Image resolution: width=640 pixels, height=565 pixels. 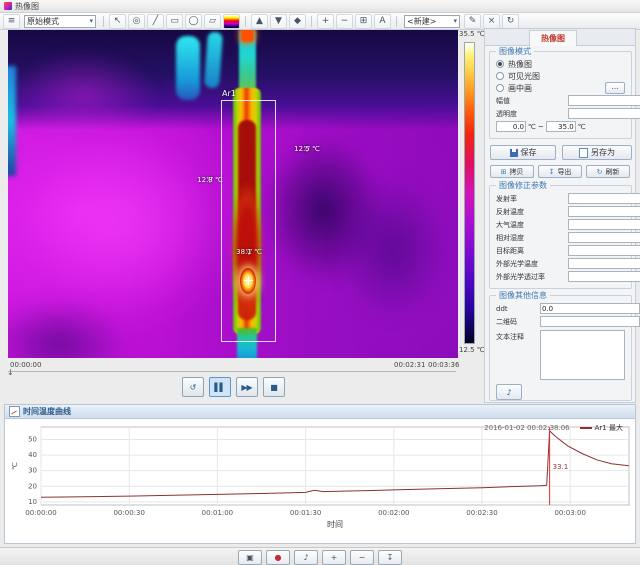 I want to click on transparency-input, so click(x=604, y=113).